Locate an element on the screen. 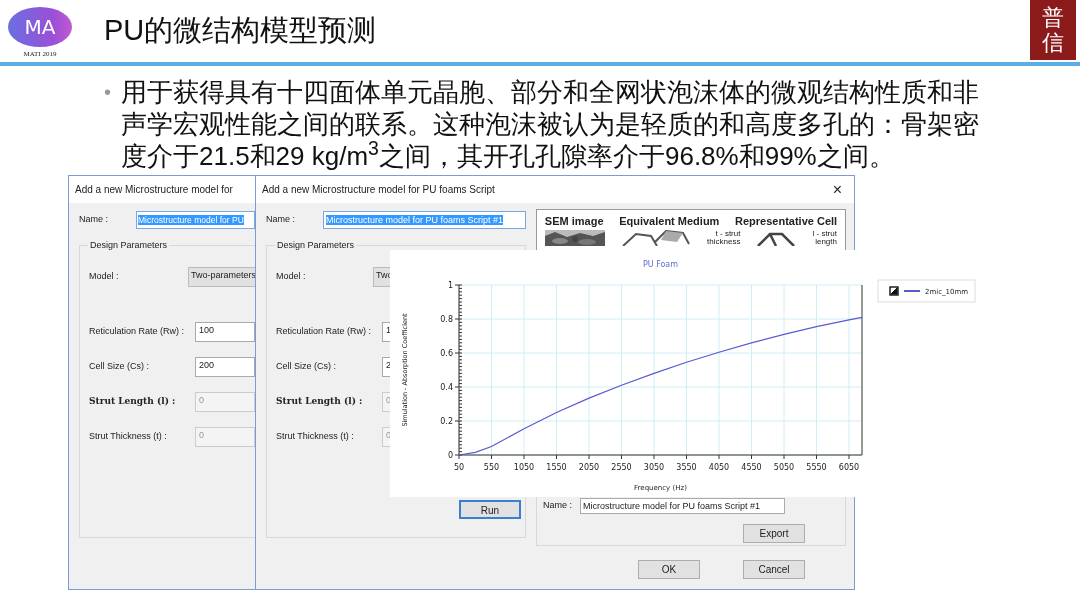 The image size is (1080, 607). axis-tick-label: 1050 is located at coordinates (524, 467).